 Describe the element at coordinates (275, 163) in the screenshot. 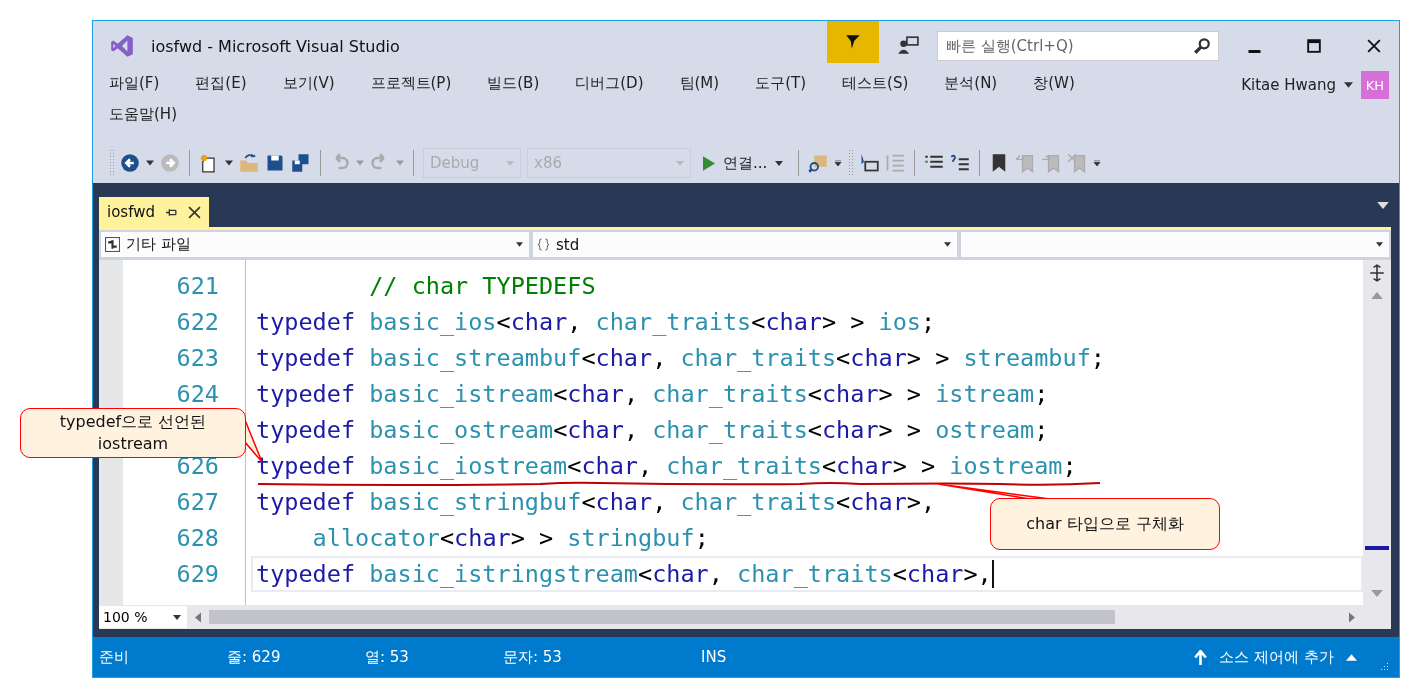

I see `save-icon` at that location.